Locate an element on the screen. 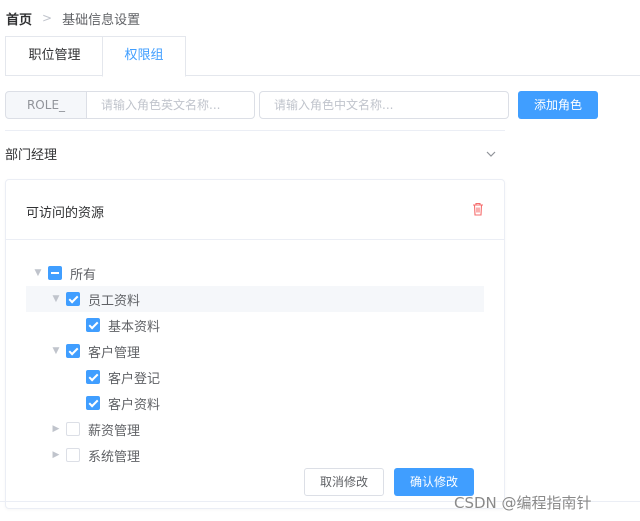 The width and height of the screenshot is (640, 521). tree-node-label: 系统管理 is located at coordinates (114, 457).